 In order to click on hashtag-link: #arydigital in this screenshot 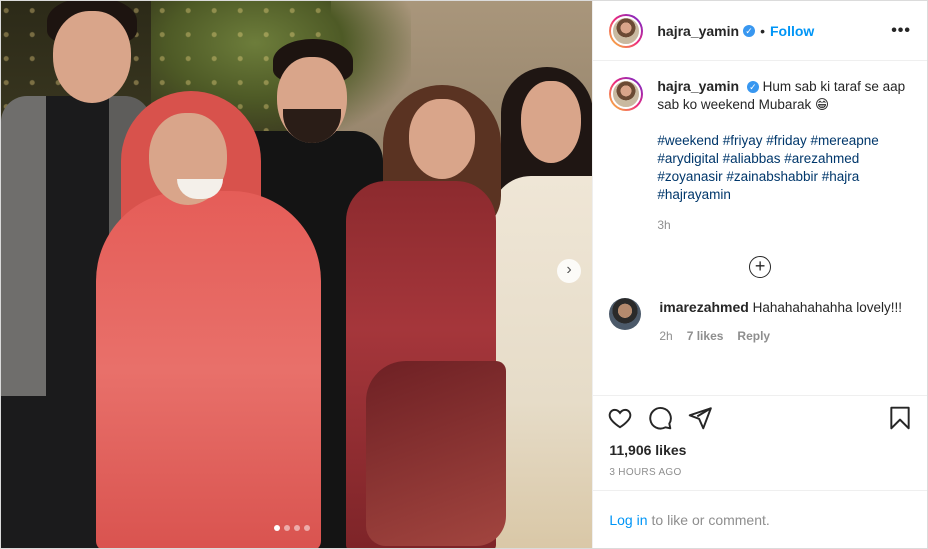, I will do `click(688, 158)`.